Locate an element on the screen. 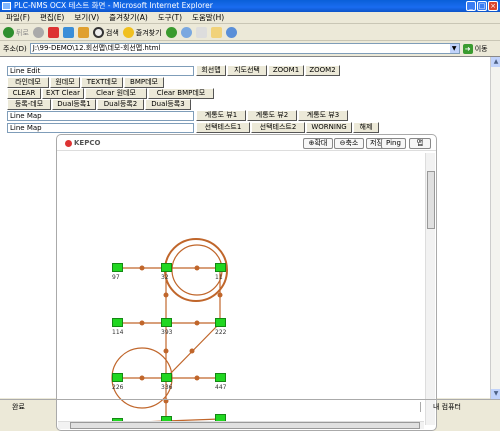 The height and width of the screenshot is (431, 500). messenger-icon is located at coordinates (231, 32).